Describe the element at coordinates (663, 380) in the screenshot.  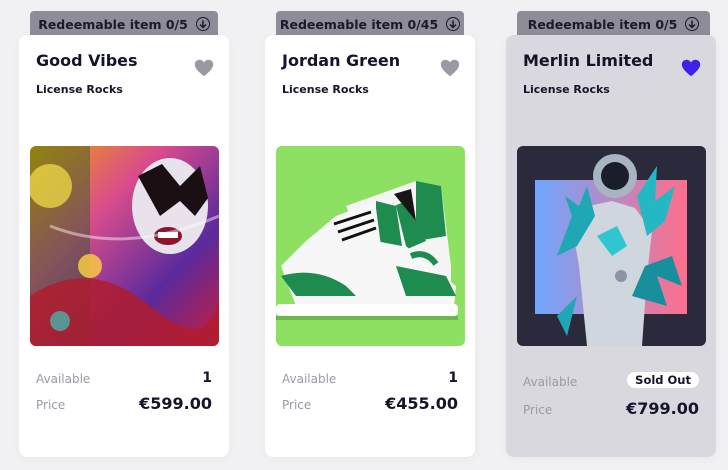
I see `sold-out-badge: Sold Out` at that location.